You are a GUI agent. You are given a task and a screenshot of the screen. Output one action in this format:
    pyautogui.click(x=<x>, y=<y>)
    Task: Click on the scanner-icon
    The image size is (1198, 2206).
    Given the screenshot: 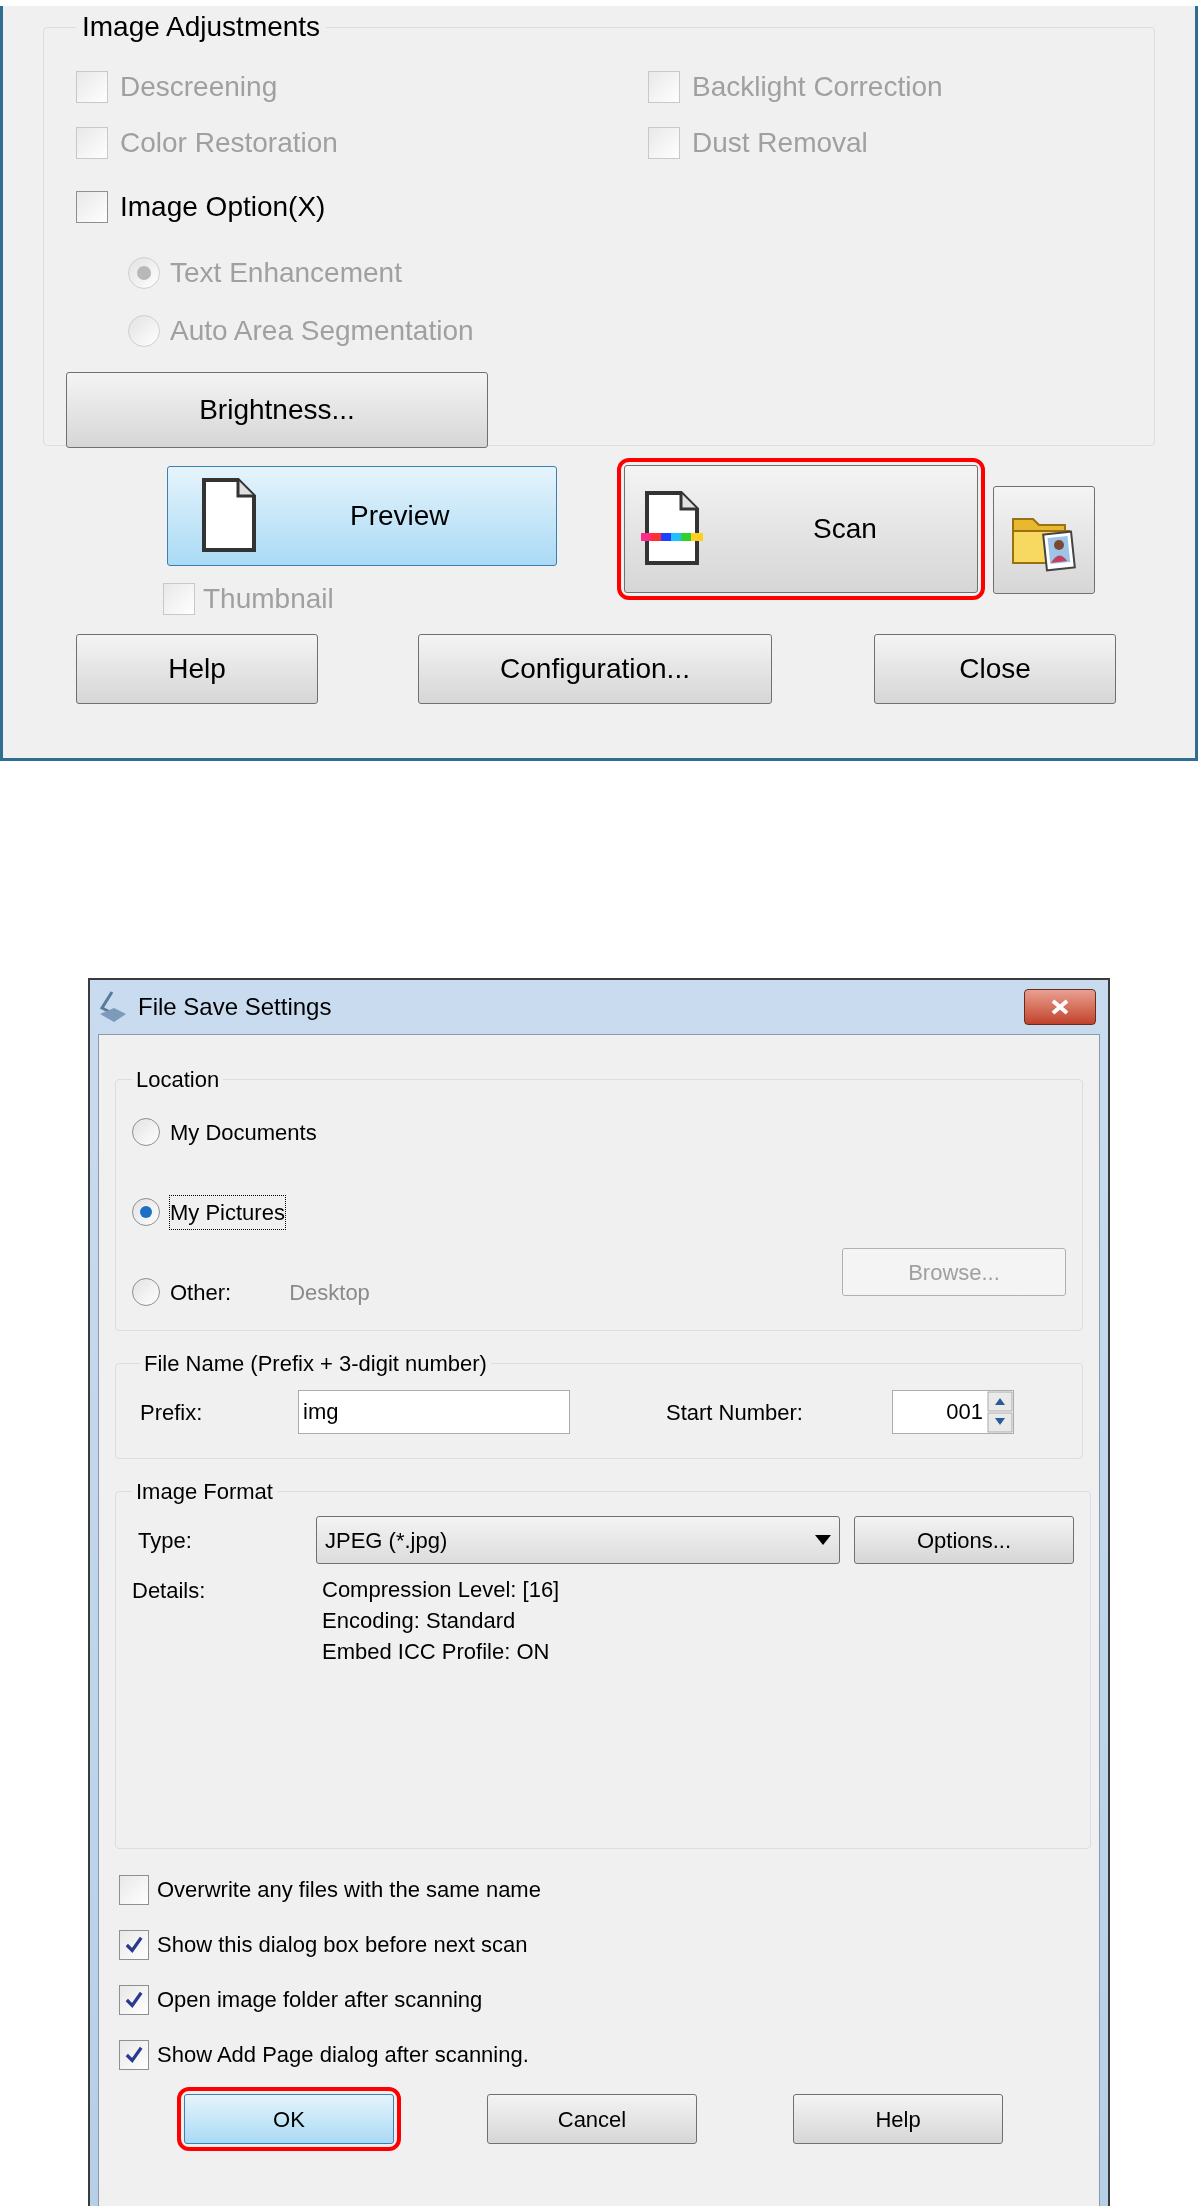 What is the action you would take?
    pyautogui.click(x=113, y=1007)
    